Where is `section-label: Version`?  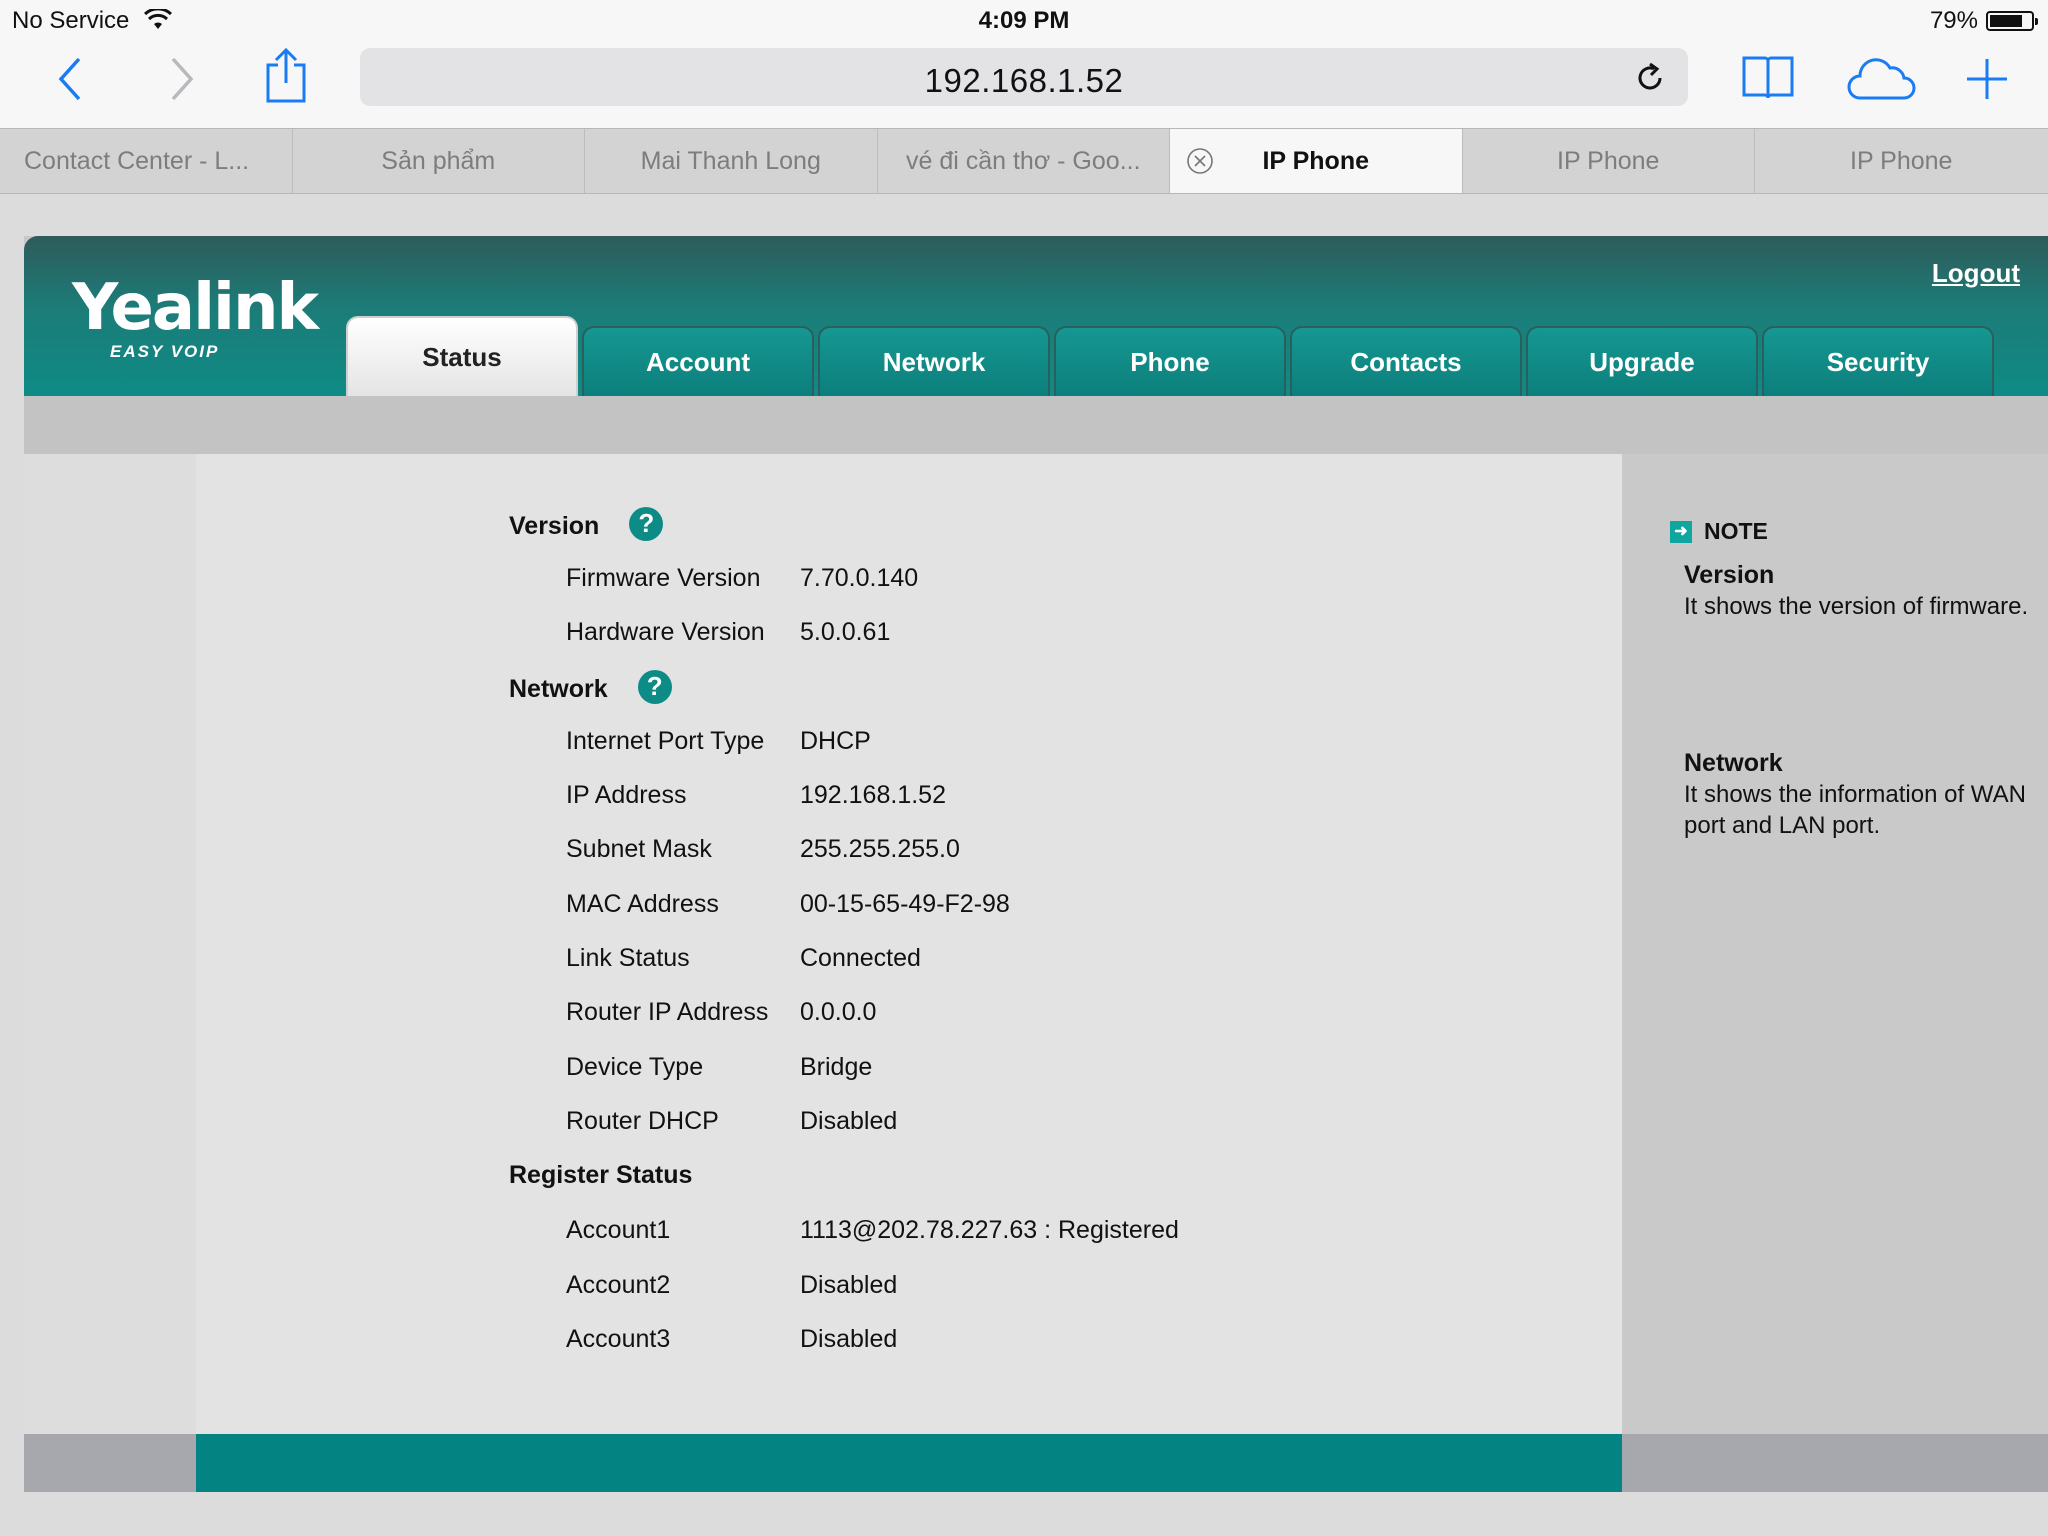 section-label: Version is located at coordinates (554, 526).